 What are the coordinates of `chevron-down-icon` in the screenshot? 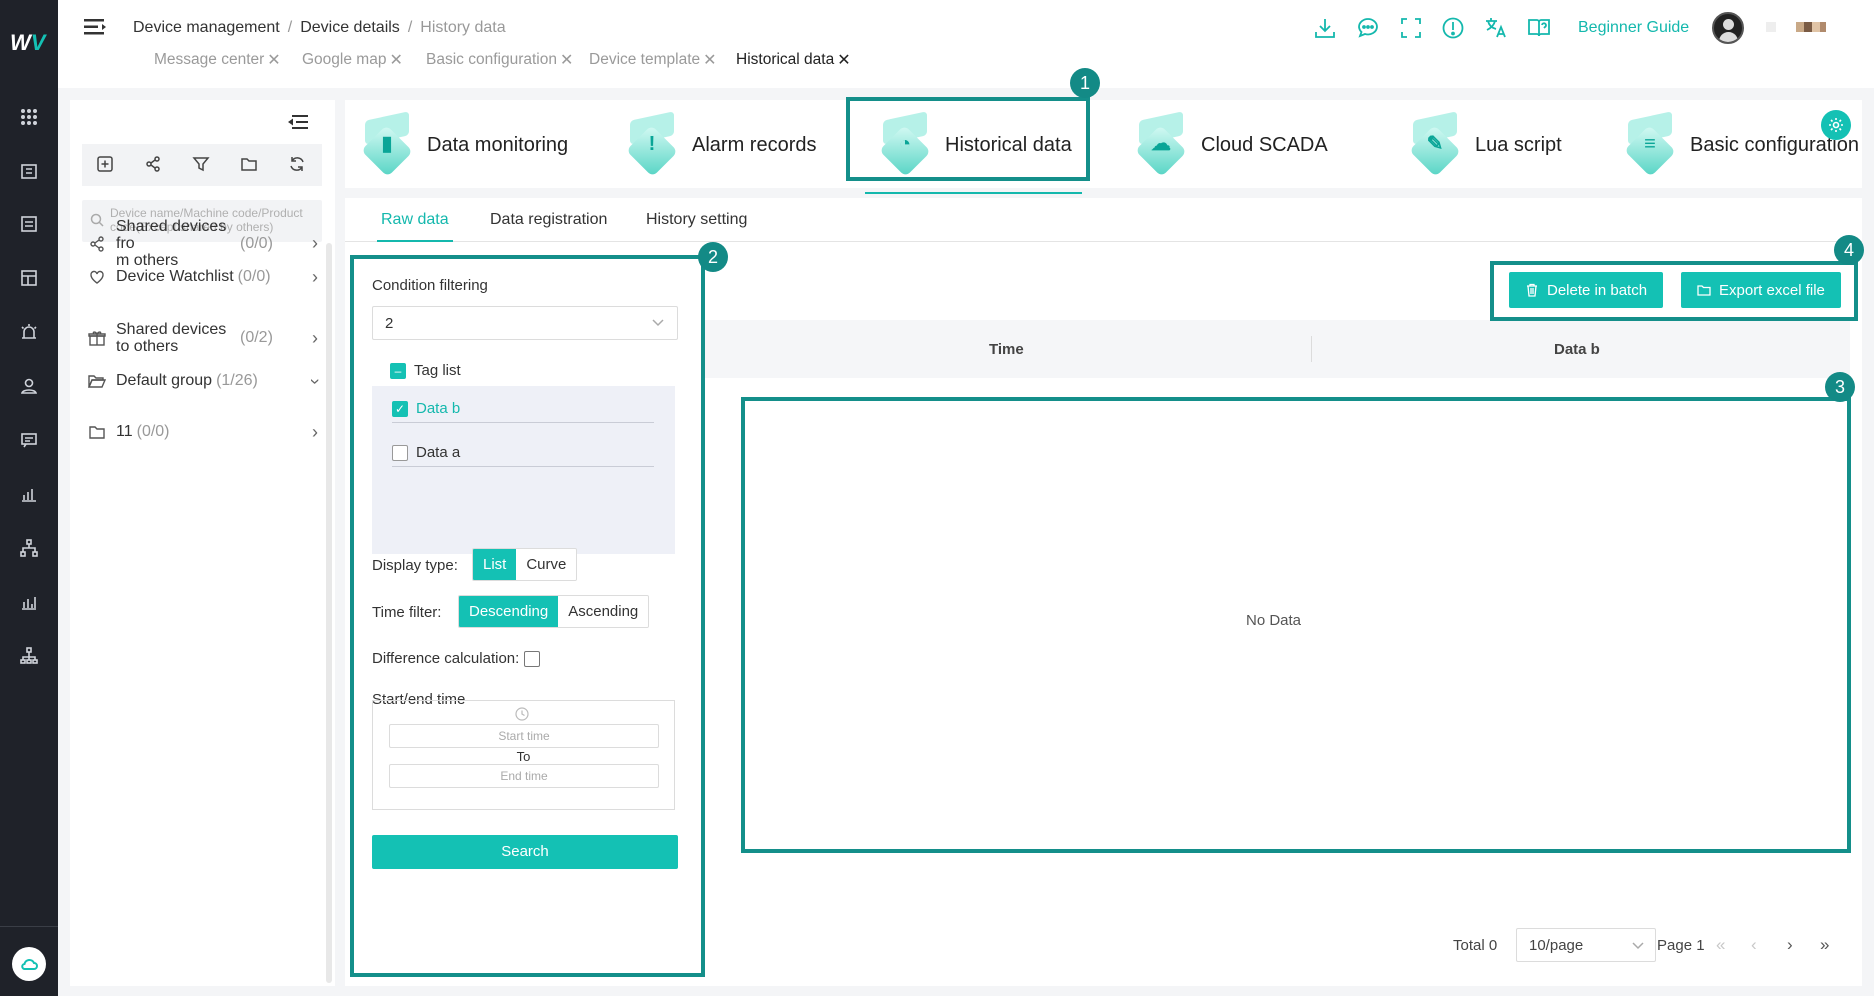 It's located at (1638, 945).